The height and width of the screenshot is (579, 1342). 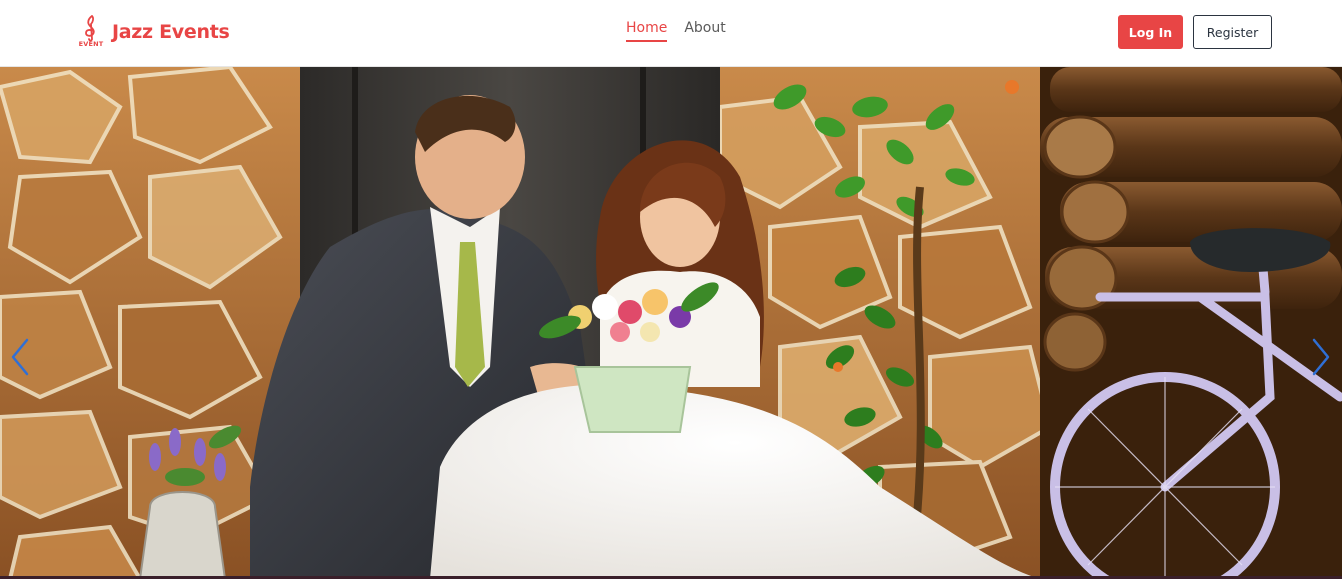 I want to click on carousel-next-button, so click(x=1321, y=357).